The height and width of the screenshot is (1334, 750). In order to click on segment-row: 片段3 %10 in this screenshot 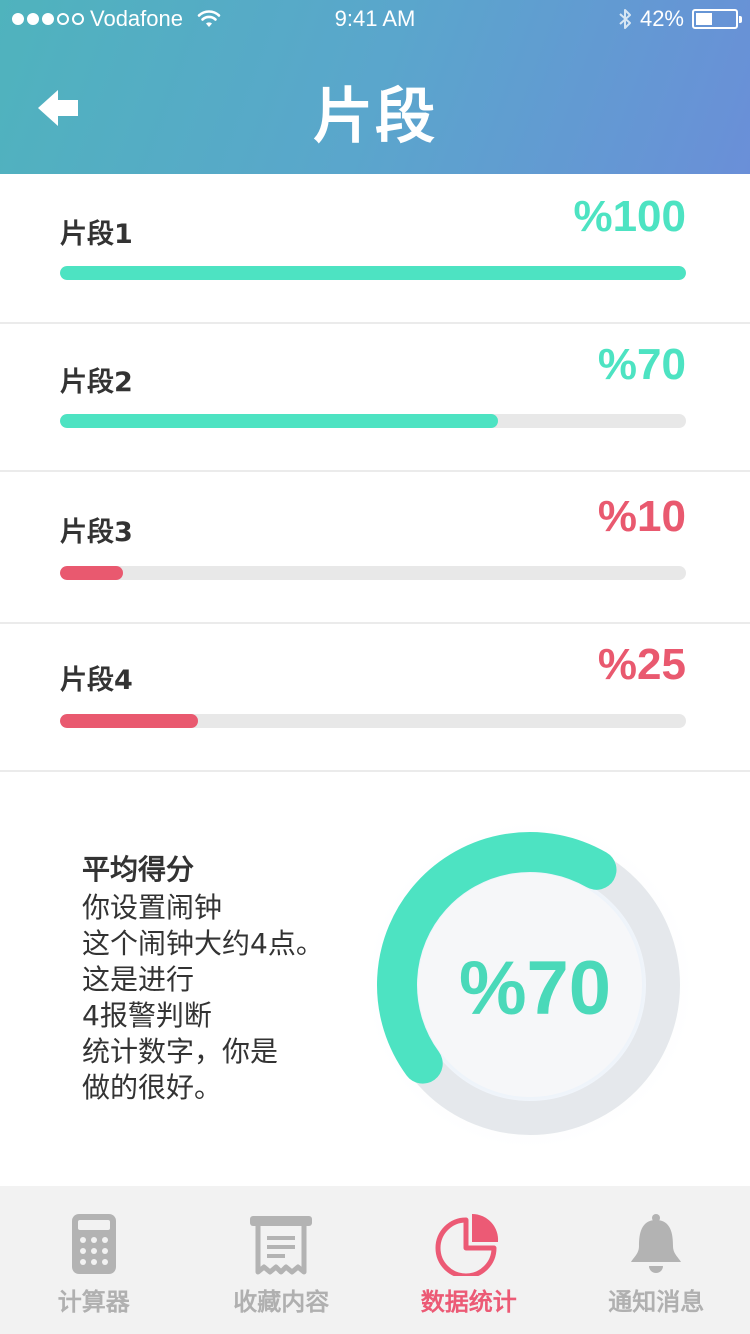, I will do `click(375, 548)`.